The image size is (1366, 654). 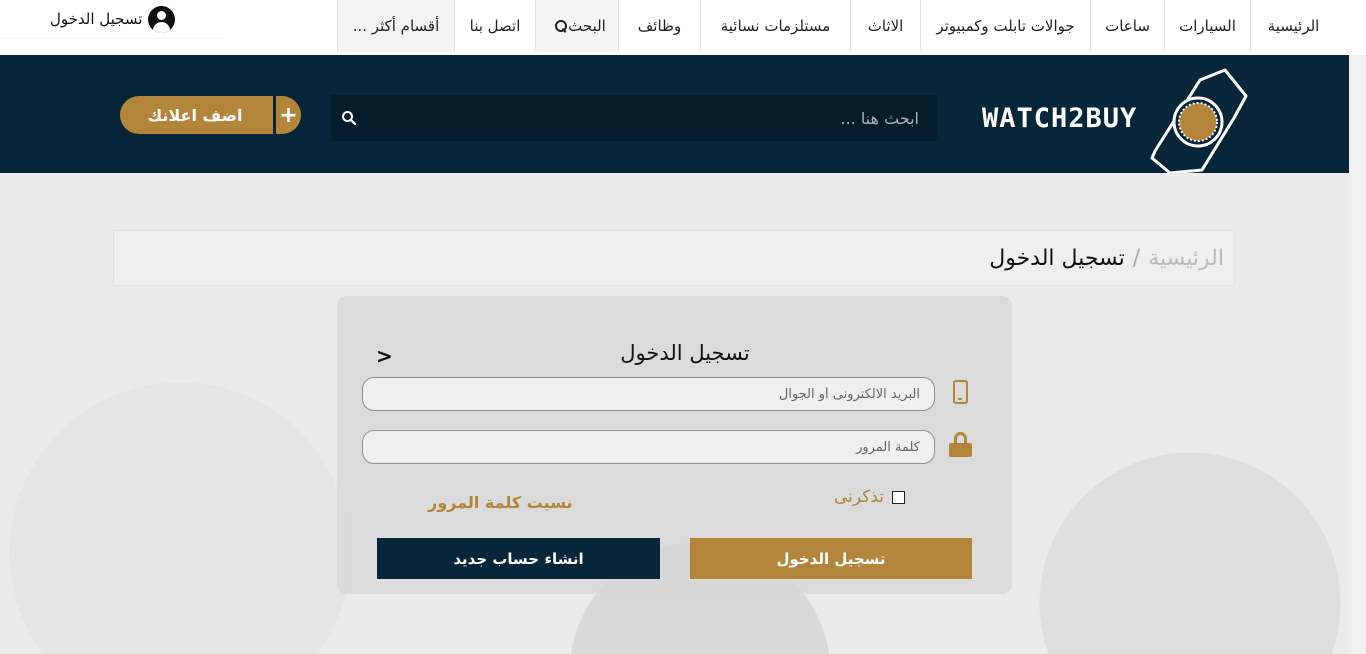 What do you see at coordinates (518, 558) in the screenshot?
I see `register-button: انشاء حساب جديد` at bounding box center [518, 558].